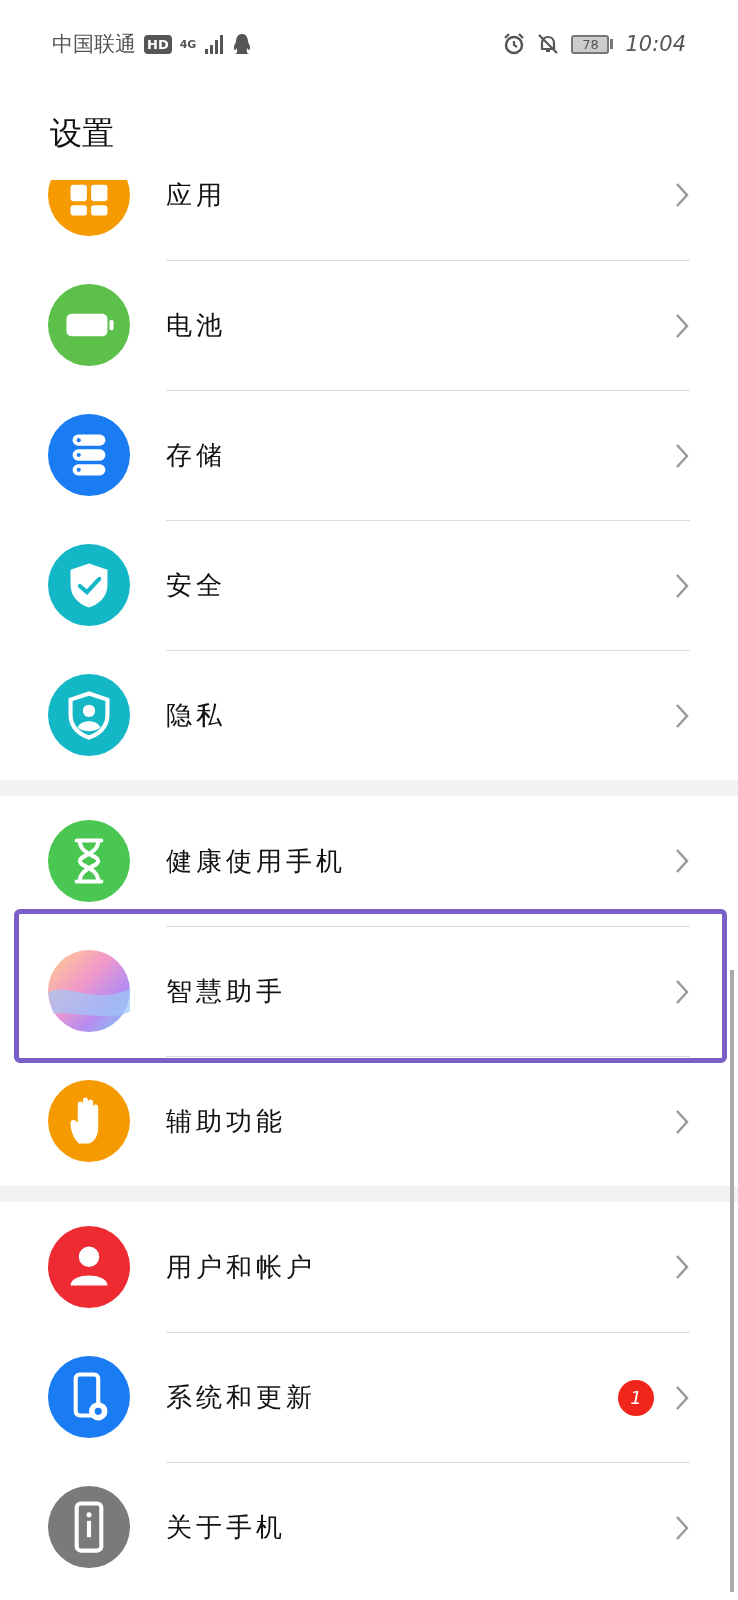  Describe the element at coordinates (89, 991) in the screenshot. I see `assistant-settings-icon` at that location.